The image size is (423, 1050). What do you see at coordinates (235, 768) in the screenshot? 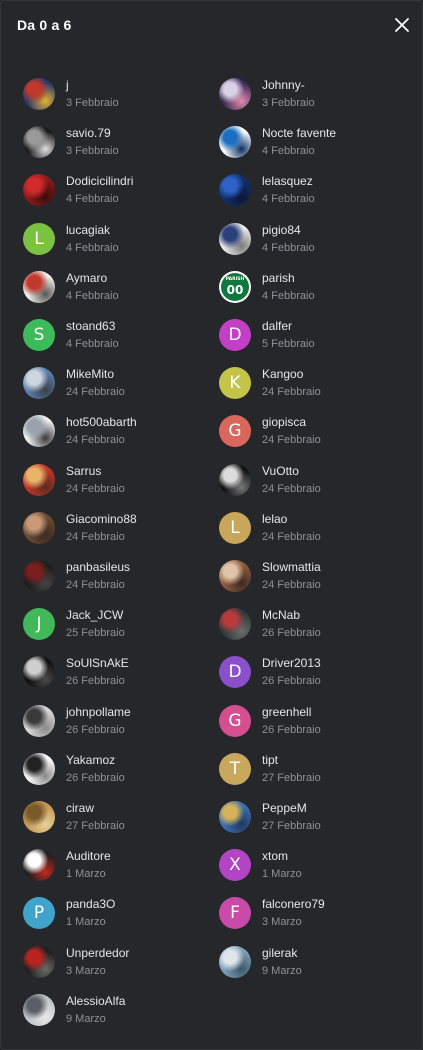
I see `avatar: T` at bounding box center [235, 768].